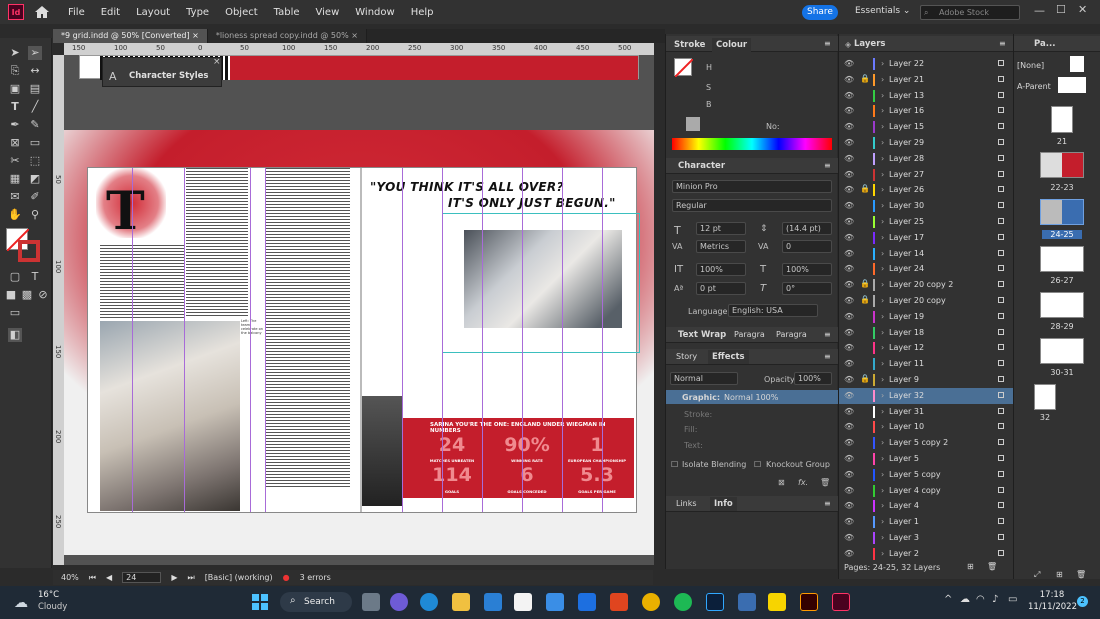 This screenshot has width=1100, height=619. What do you see at coordinates (35, 89) in the screenshot?
I see `content-placer-icon: ▤` at bounding box center [35, 89].